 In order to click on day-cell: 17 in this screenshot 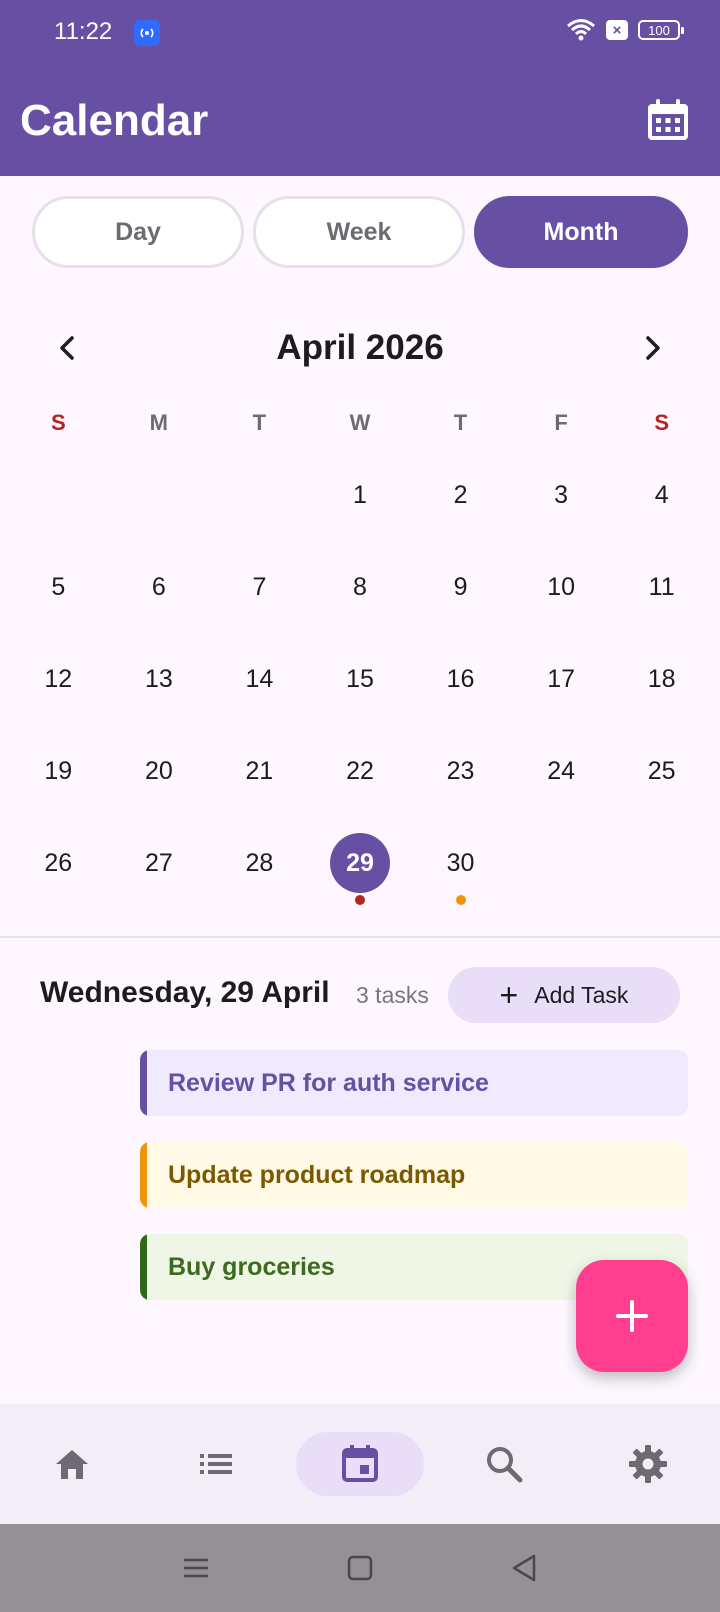, I will do `click(561, 679)`.